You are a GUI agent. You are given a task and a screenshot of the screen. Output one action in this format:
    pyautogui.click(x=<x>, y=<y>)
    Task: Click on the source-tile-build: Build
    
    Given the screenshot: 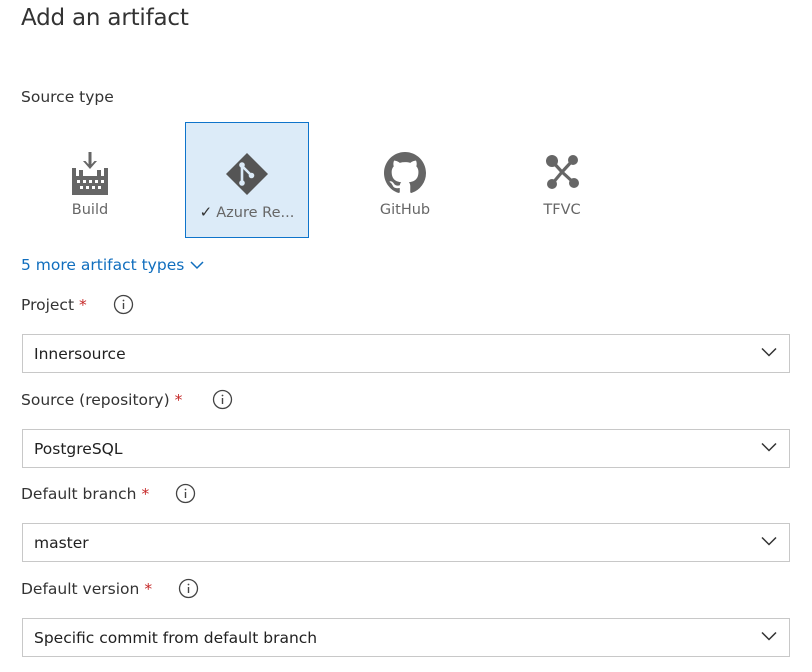 What is the action you would take?
    pyautogui.click(x=90, y=180)
    